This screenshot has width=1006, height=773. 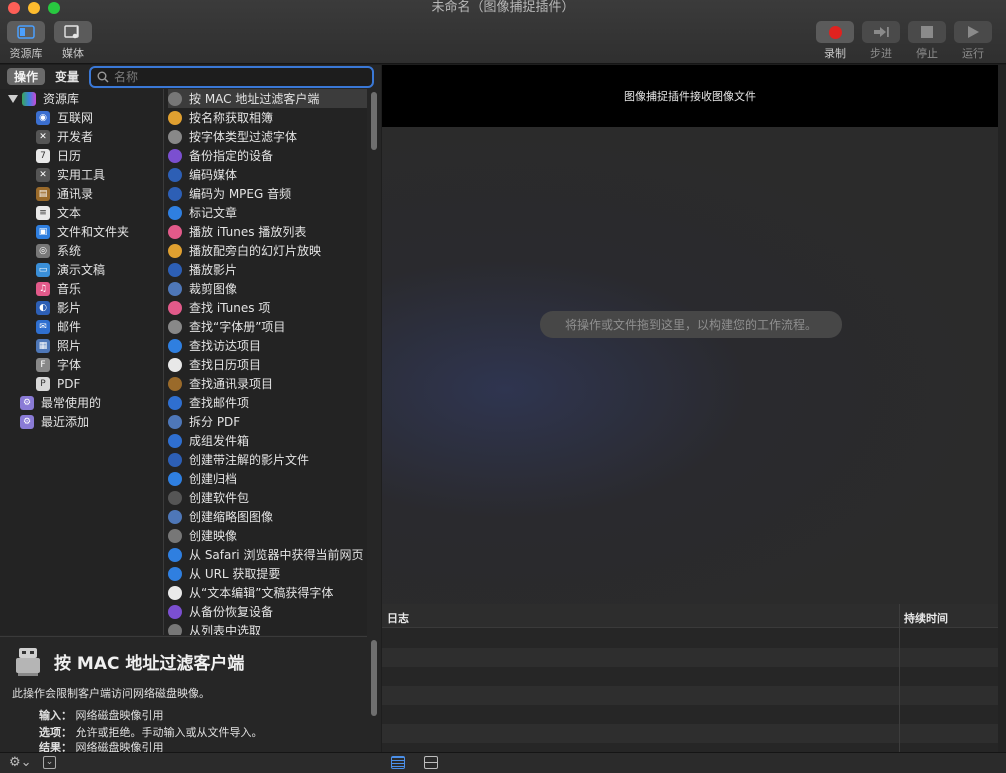 I want to click on category-photos: ▦ 照片, so click(x=58, y=345).